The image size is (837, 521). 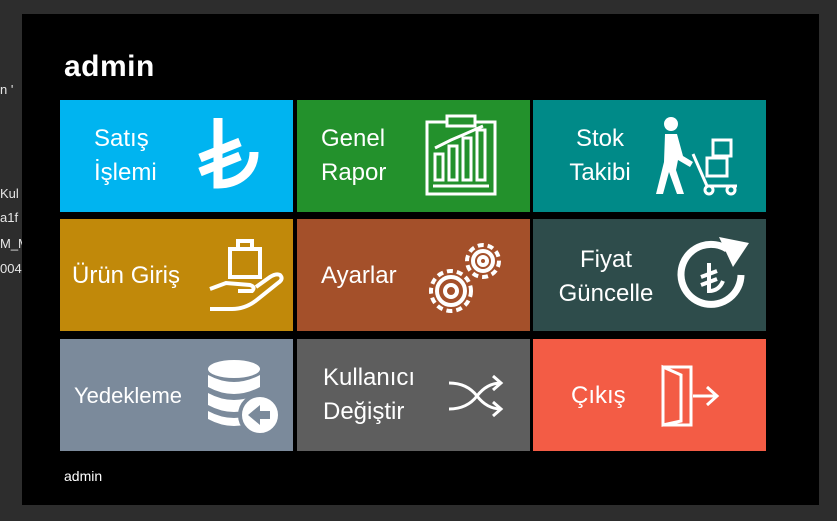 I want to click on tile-kullanici-degistir: Kullanıcı Değiştir, so click(x=413, y=395).